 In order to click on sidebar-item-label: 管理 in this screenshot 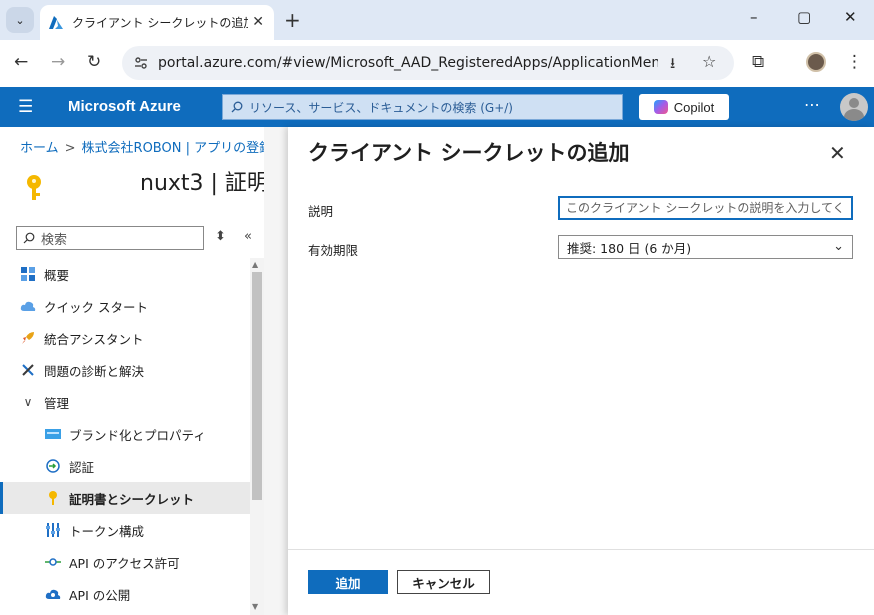, I will do `click(57, 403)`.